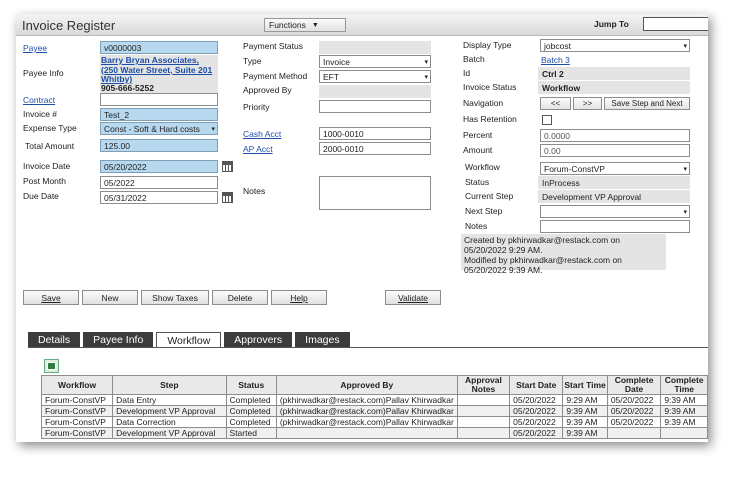  What do you see at coordinates (322, 340) in the screenshot?
I see `tab-images: Images` at bounding box center [322, 340].